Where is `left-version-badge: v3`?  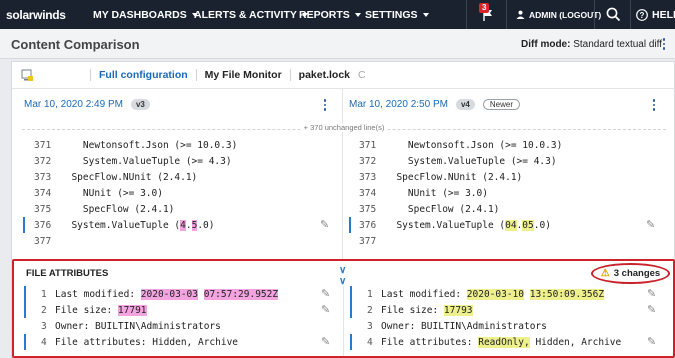
left-version-badge: v3 is located at coordinates (140, 104).